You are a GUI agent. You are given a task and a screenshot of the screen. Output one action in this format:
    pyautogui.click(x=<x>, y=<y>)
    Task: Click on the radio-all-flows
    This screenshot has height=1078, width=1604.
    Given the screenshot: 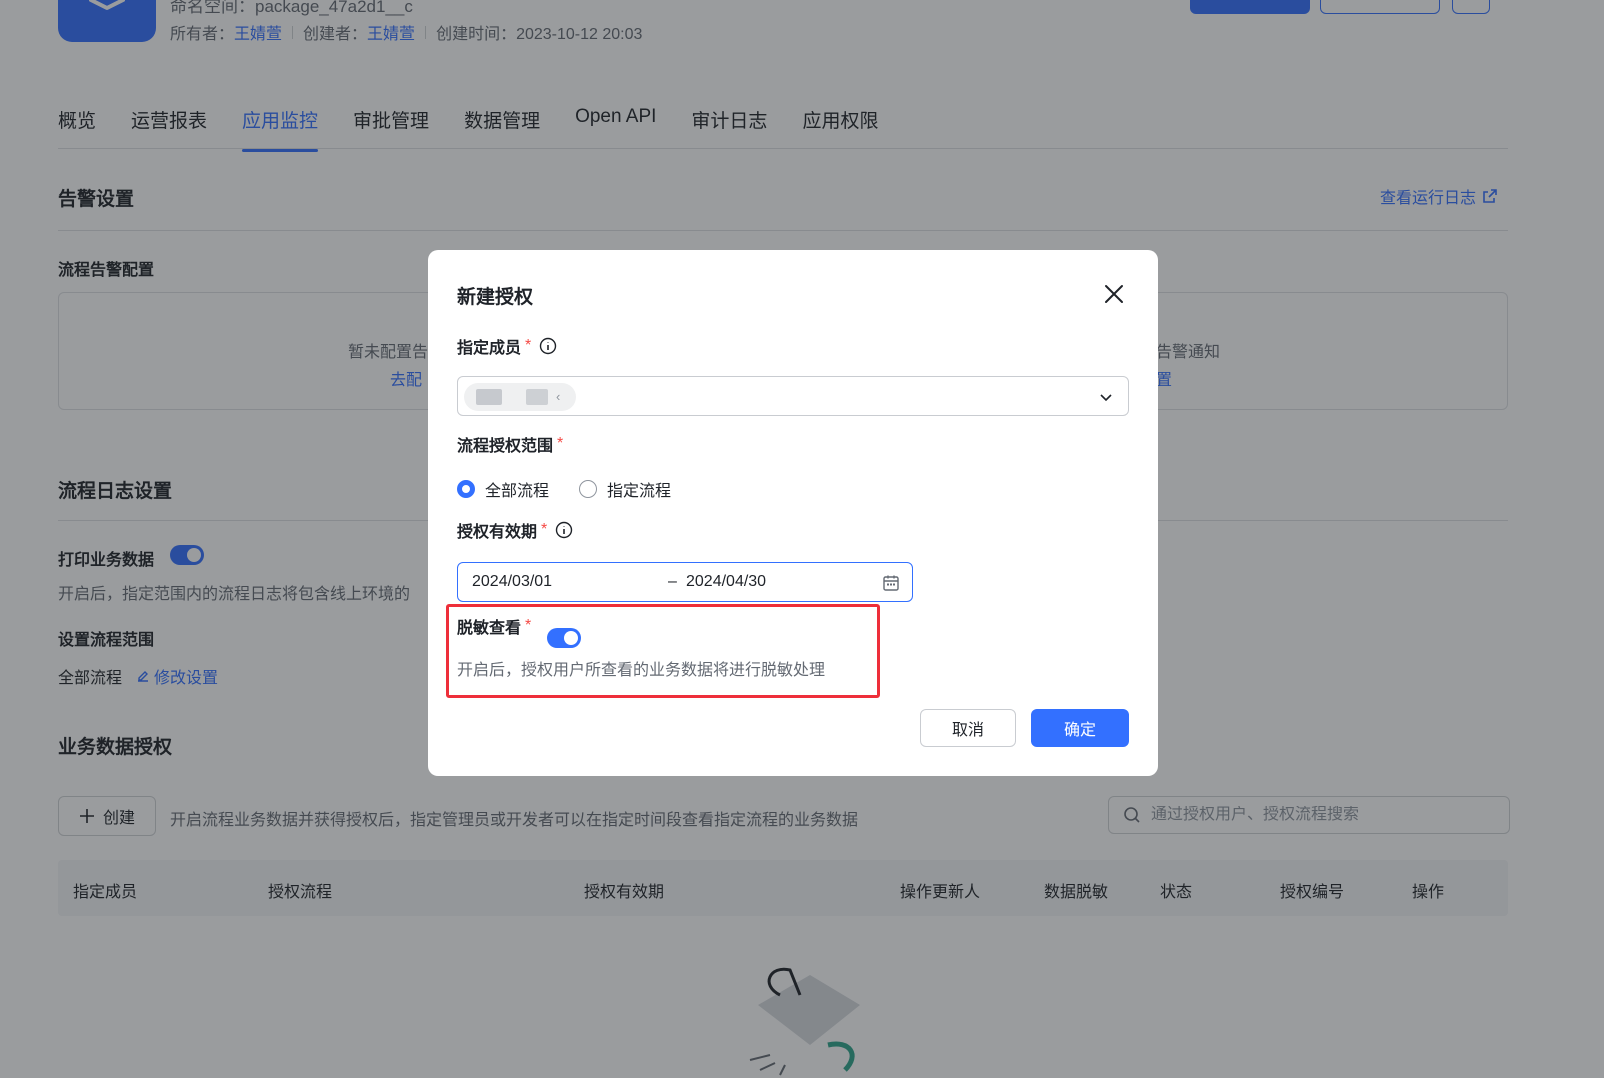 What is the action you would take?
    pyautogui.click(x=466, y=489)
    